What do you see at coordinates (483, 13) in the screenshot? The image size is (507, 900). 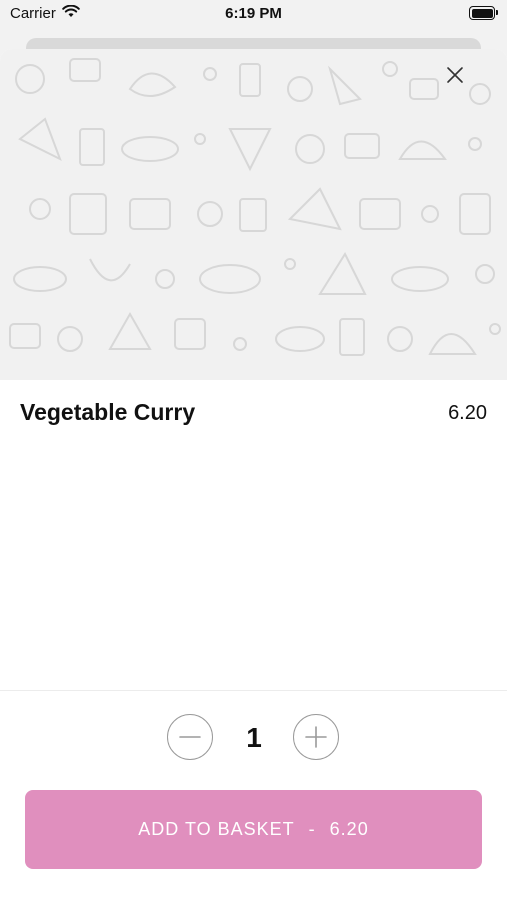 I see `battery-icon` at bounding box center [483, 13].